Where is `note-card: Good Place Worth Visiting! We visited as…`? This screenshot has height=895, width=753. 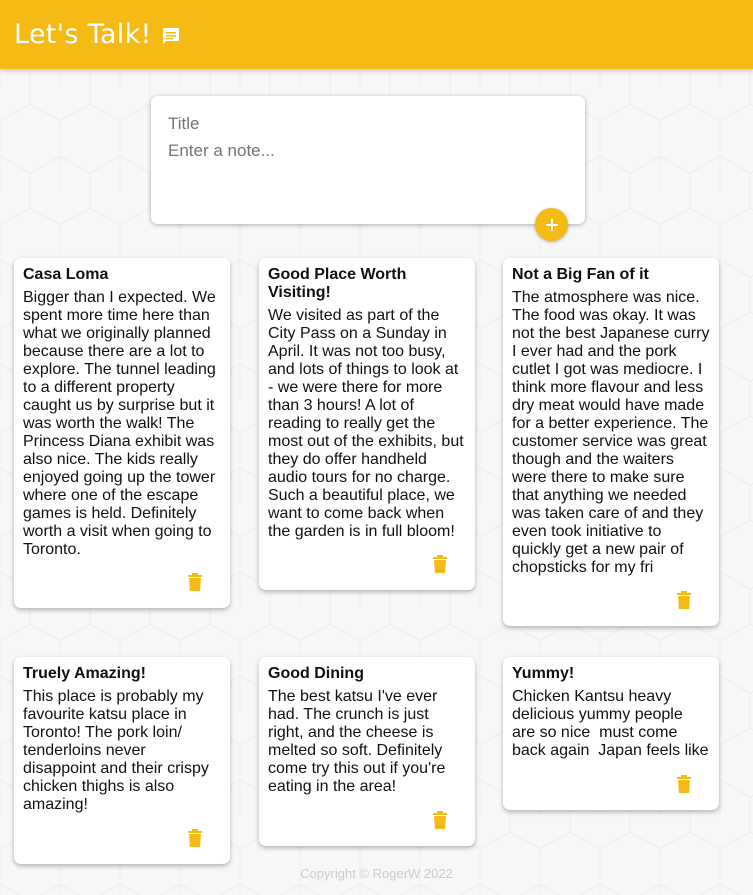
note-card: Good Place Worth Visiting! We visited as… is located at coordinates (367, 424).